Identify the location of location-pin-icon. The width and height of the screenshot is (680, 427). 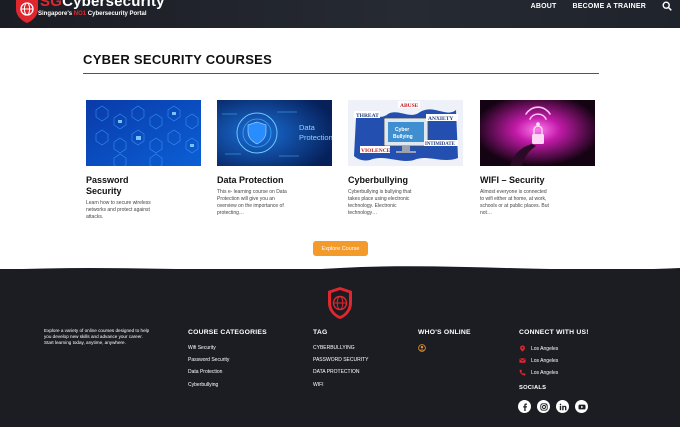
(522, 348).